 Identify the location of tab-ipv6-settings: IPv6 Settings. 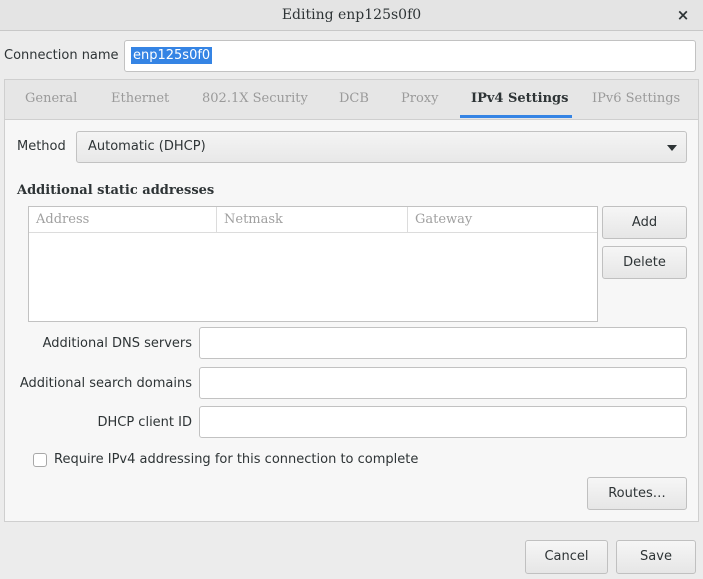
(636, 98).